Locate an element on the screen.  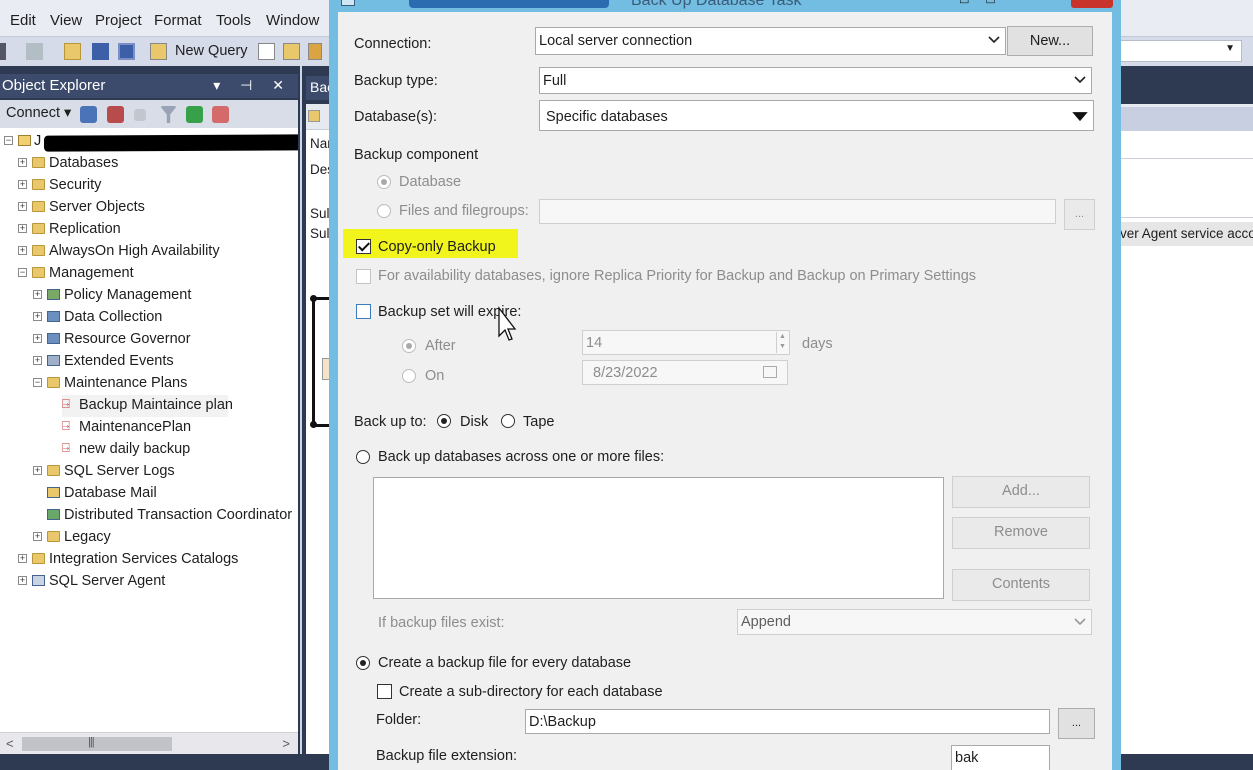
databases-value: Specific databases is located at coordinates (607, 117).